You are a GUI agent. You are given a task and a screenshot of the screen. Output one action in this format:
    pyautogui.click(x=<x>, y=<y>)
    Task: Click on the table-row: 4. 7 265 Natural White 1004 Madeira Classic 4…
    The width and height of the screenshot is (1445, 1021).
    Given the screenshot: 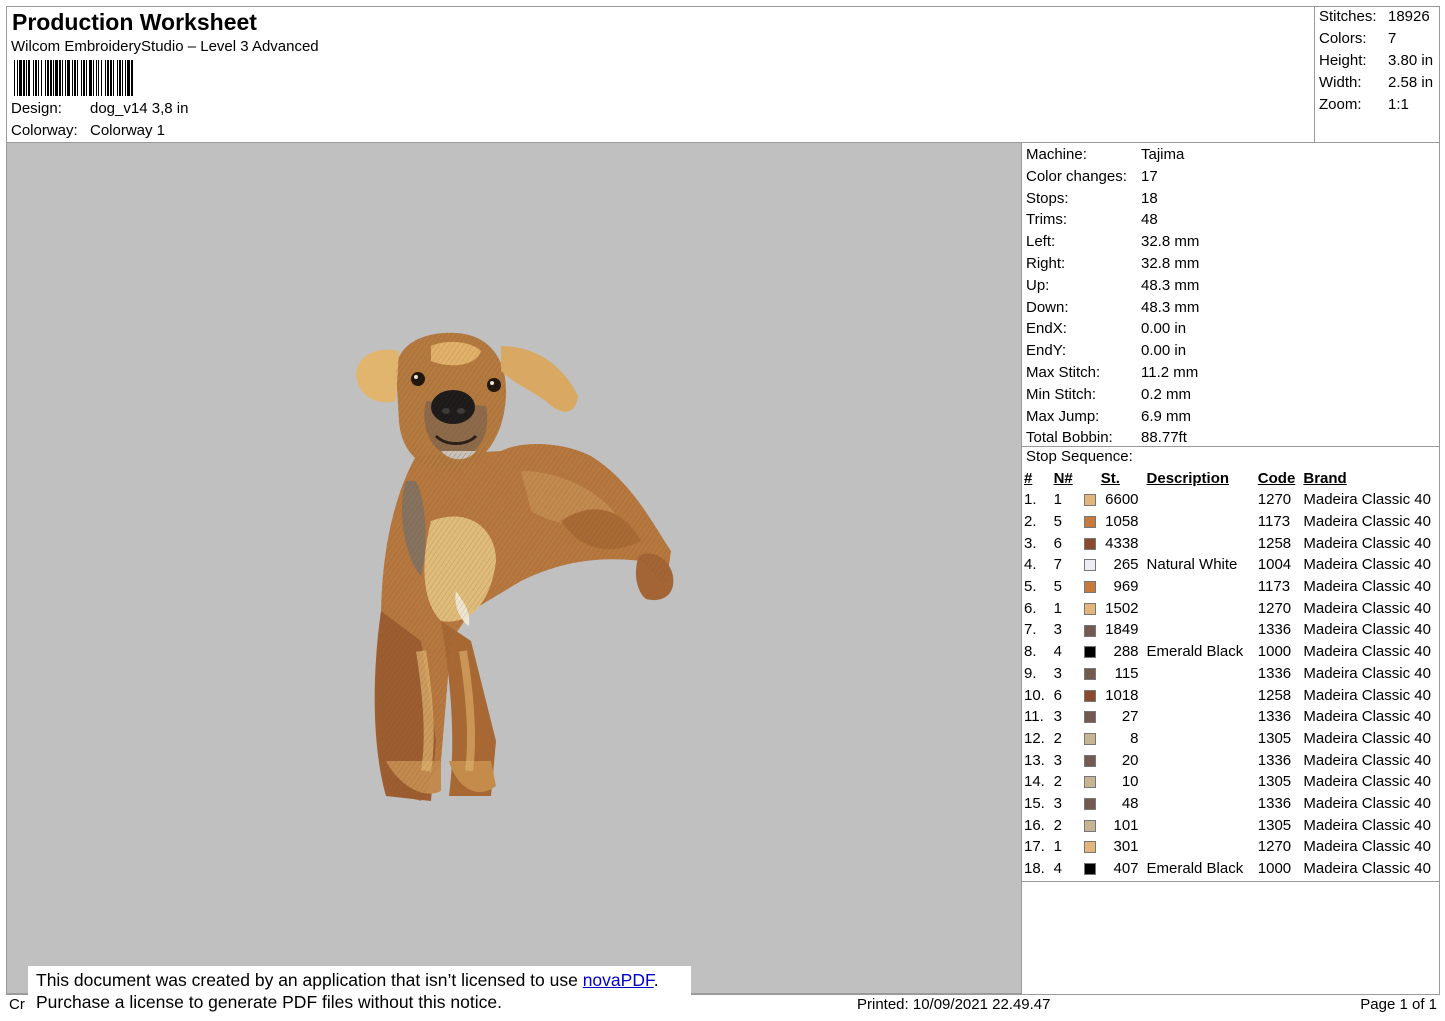 What is the action you would take?
    pyautogui.click(x=1231, y=565)
    